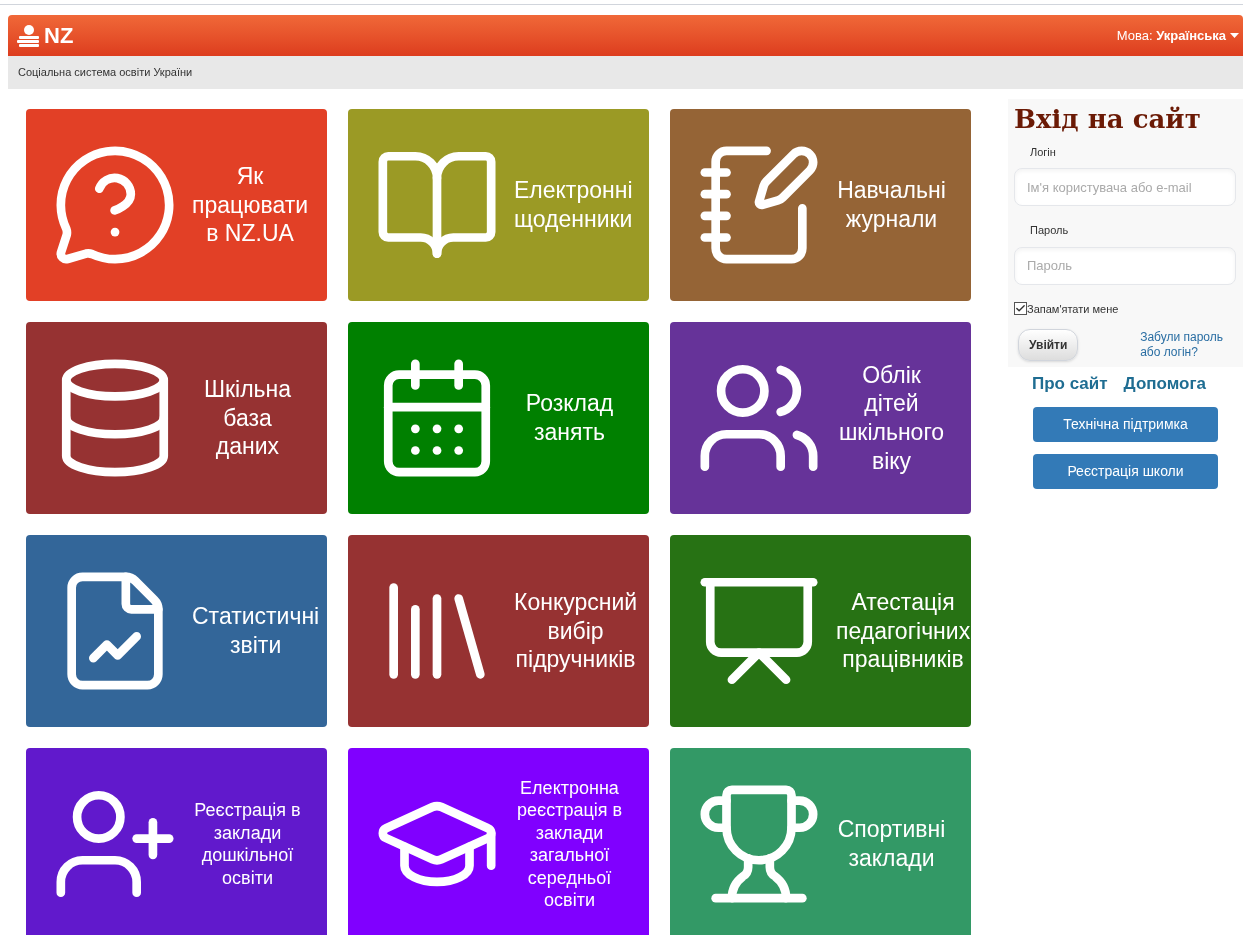 This screenshot has width=1243, height=935. I want to click on remember-checkbox, so click(1020, 309).